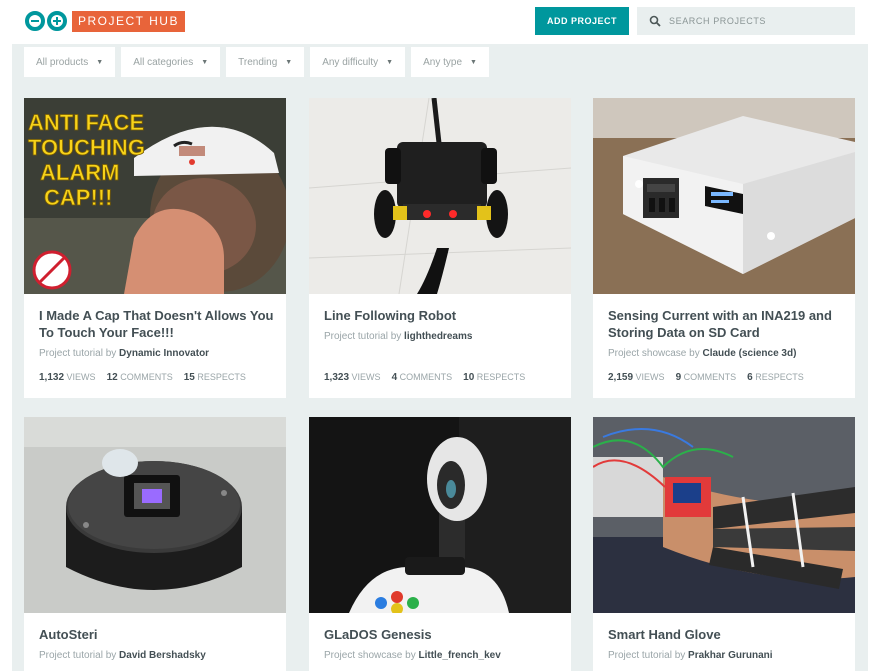 This screenshot has width=870, height=671. I want to click on project-meta: Project tutorial by David Bershadsky, so click(158, 655).